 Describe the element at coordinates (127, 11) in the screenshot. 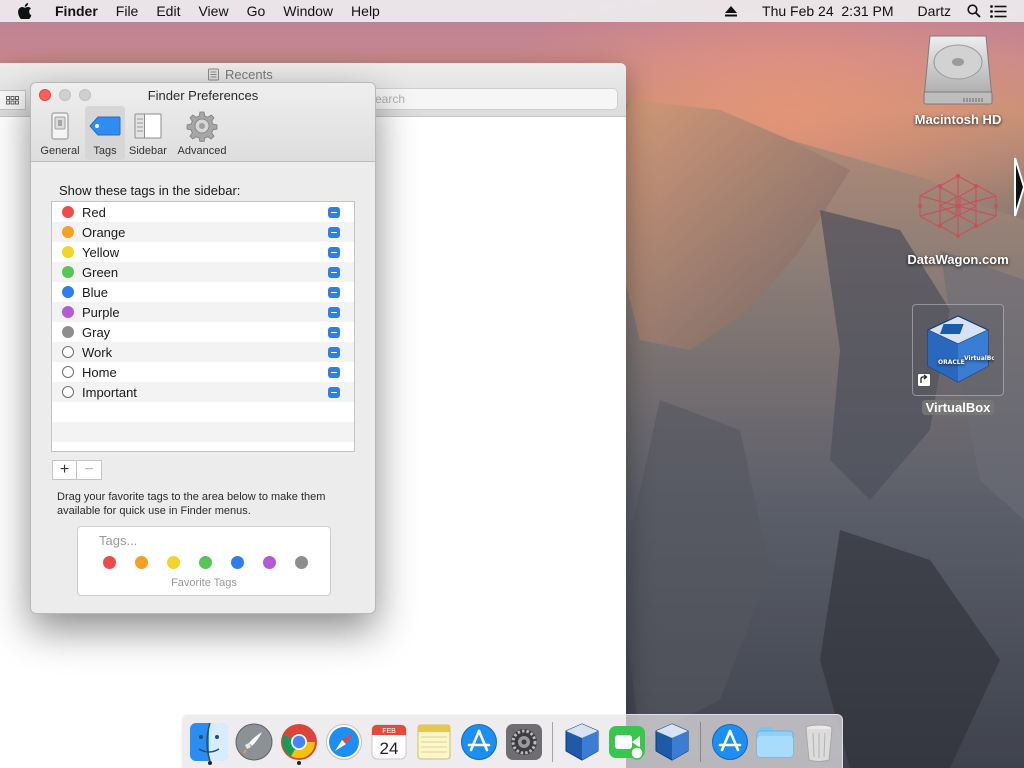

I see `menu-file: File` at that location.